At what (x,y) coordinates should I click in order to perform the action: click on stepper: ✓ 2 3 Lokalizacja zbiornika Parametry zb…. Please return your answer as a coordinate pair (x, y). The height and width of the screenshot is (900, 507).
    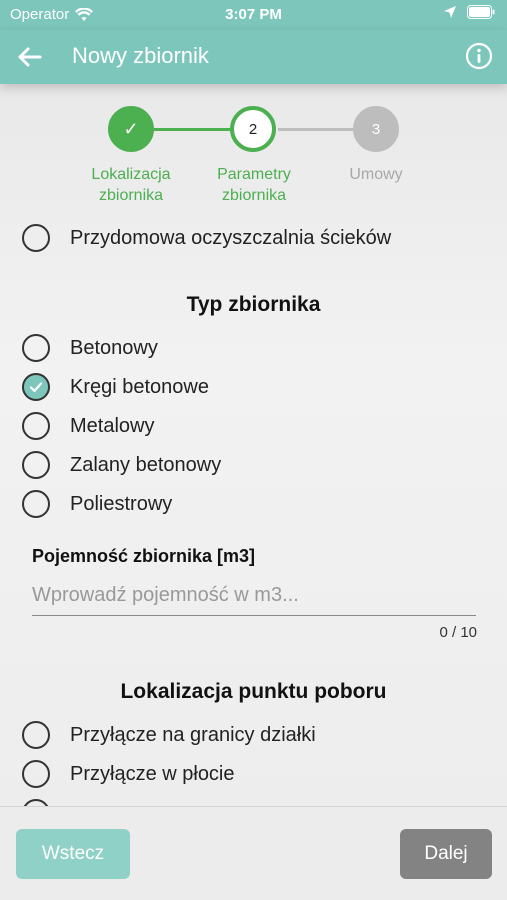
    Looking at the image, I should click on (253, 159).